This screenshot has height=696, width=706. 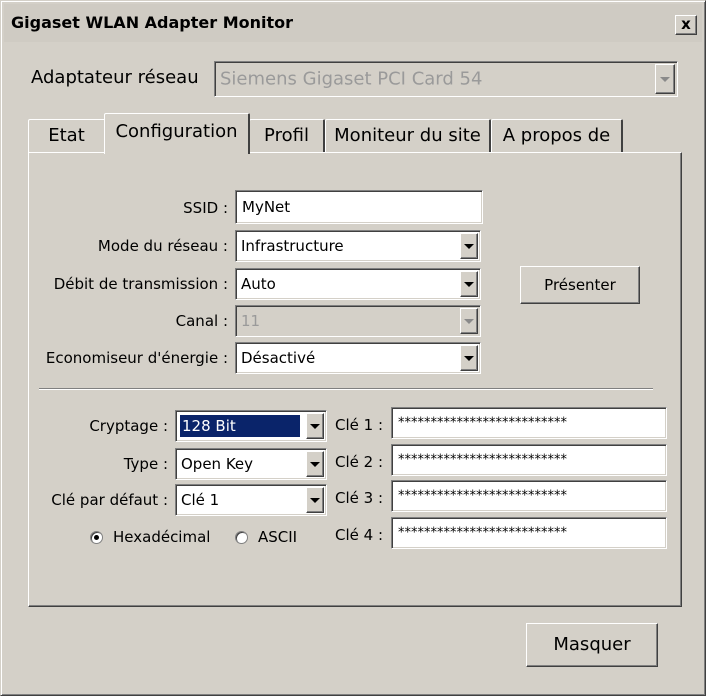 I want to click on transmission-rate-select: Auto, so click(x=358, y=284).